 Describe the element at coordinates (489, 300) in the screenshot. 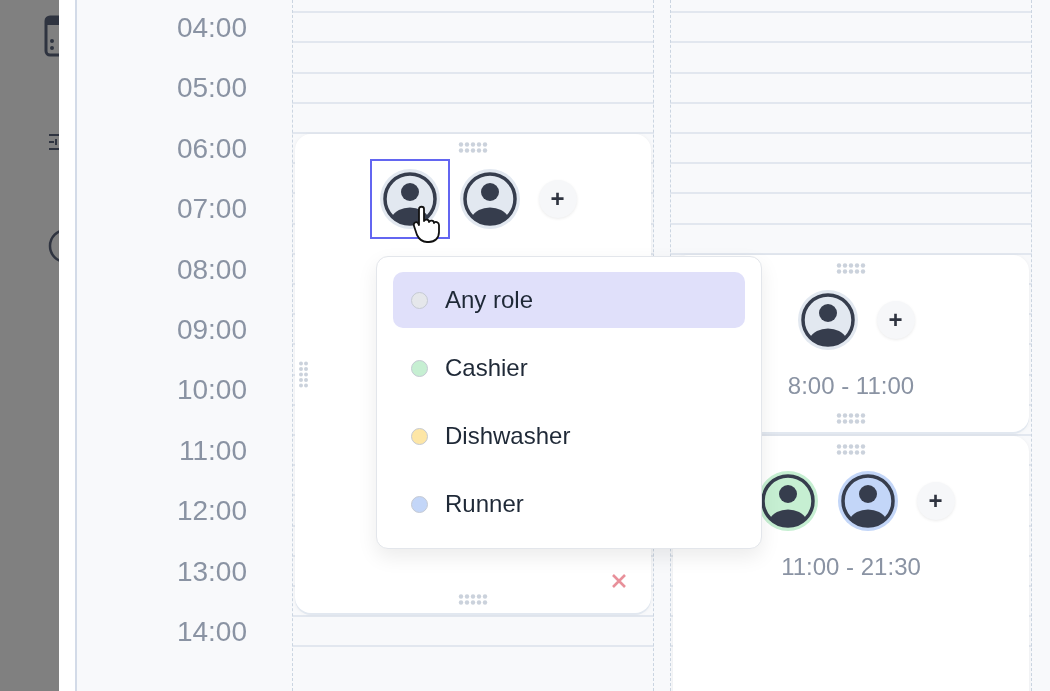

I see `role-label: Any role` at that location.